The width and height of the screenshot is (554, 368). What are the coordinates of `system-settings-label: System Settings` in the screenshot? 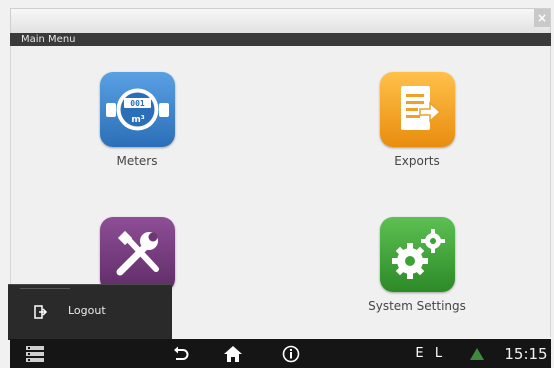 It's located at (417, 306).